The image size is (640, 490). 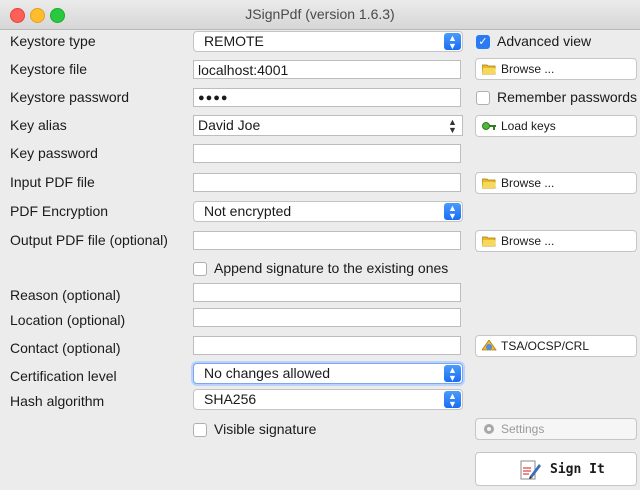 What do you see at coordinates (328, 211) in the screenshot?
I see `pdf-encryption-select: Not encrypted ▲ ▼` at bounding box center [328, 211].